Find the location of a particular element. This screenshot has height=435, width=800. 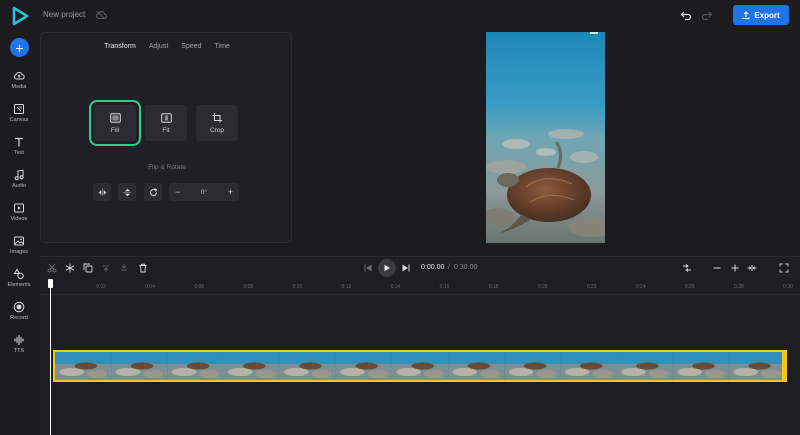

rotation-value: 0° is located at coordinates (204, 192).